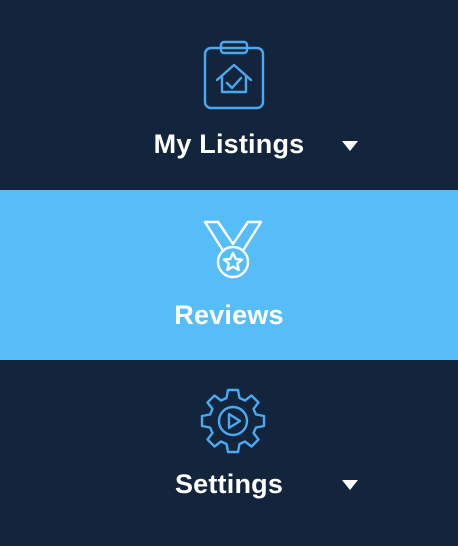  What do you see at coordinates (234, 75) in the screenshot?
I see `clipboard-house-icon` at bounding box center [234, 75].